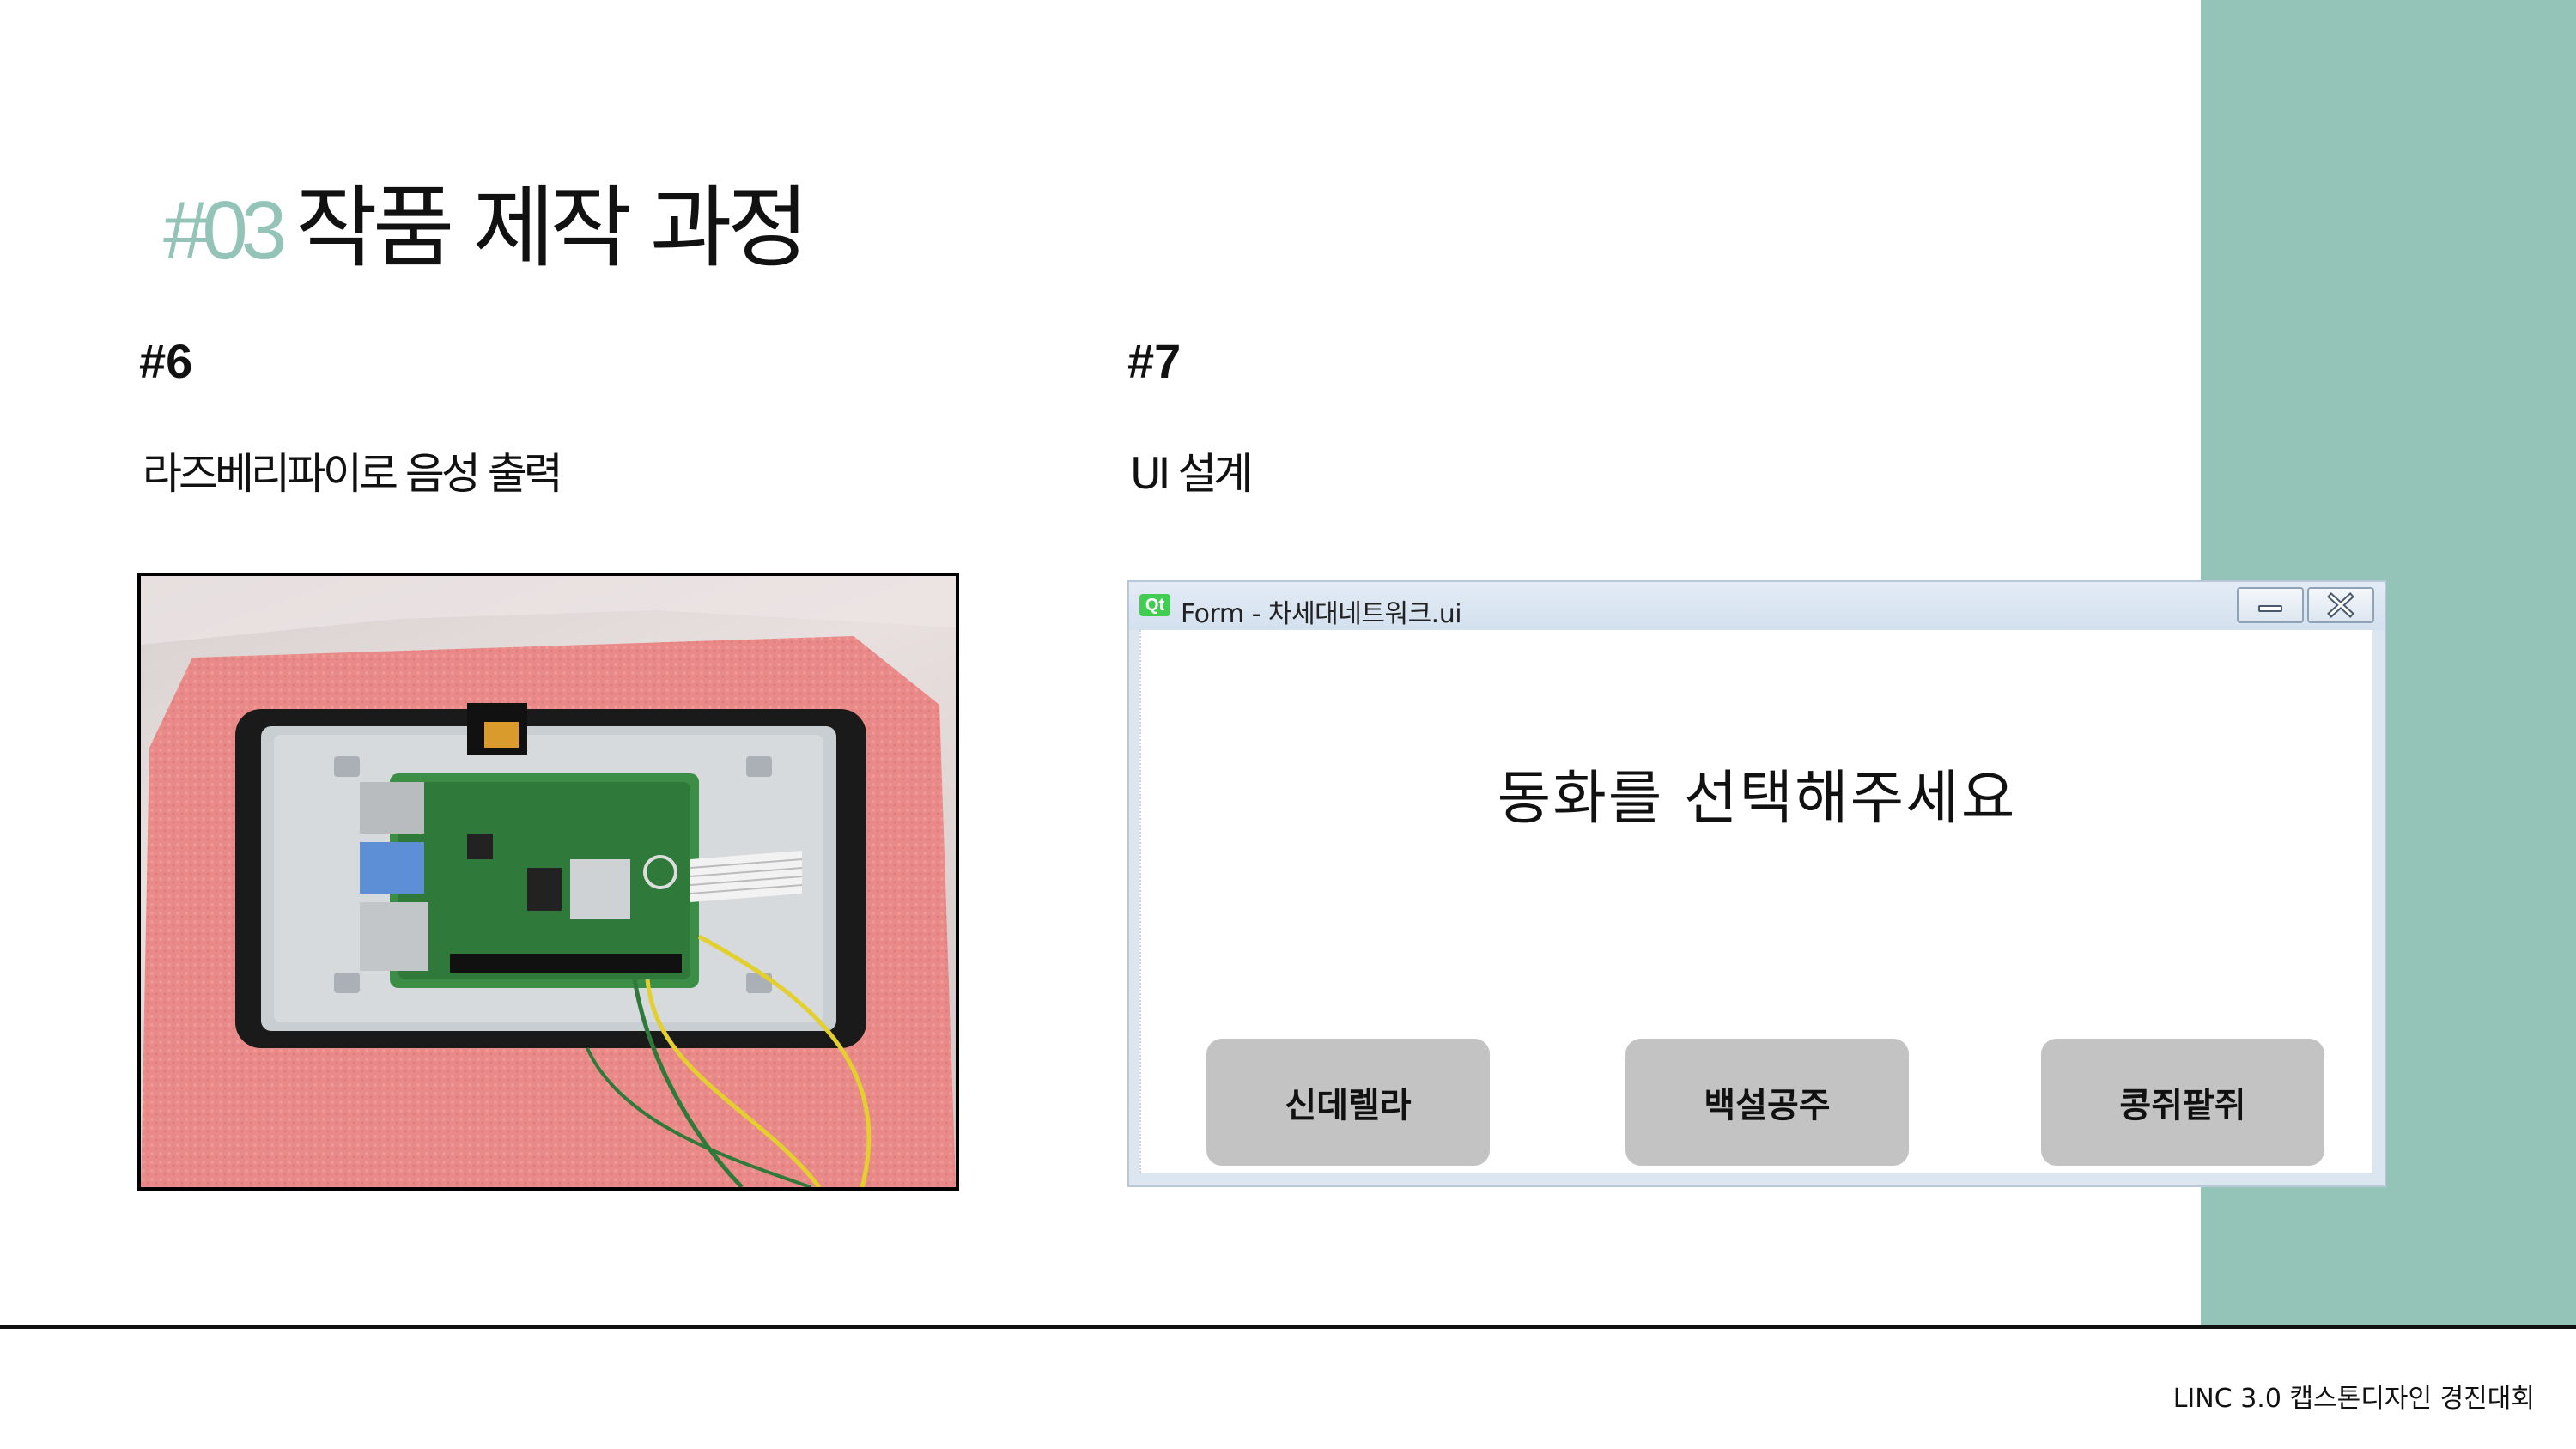  I want to click on qt-logo-icon: Qt, so click(1155, 605).